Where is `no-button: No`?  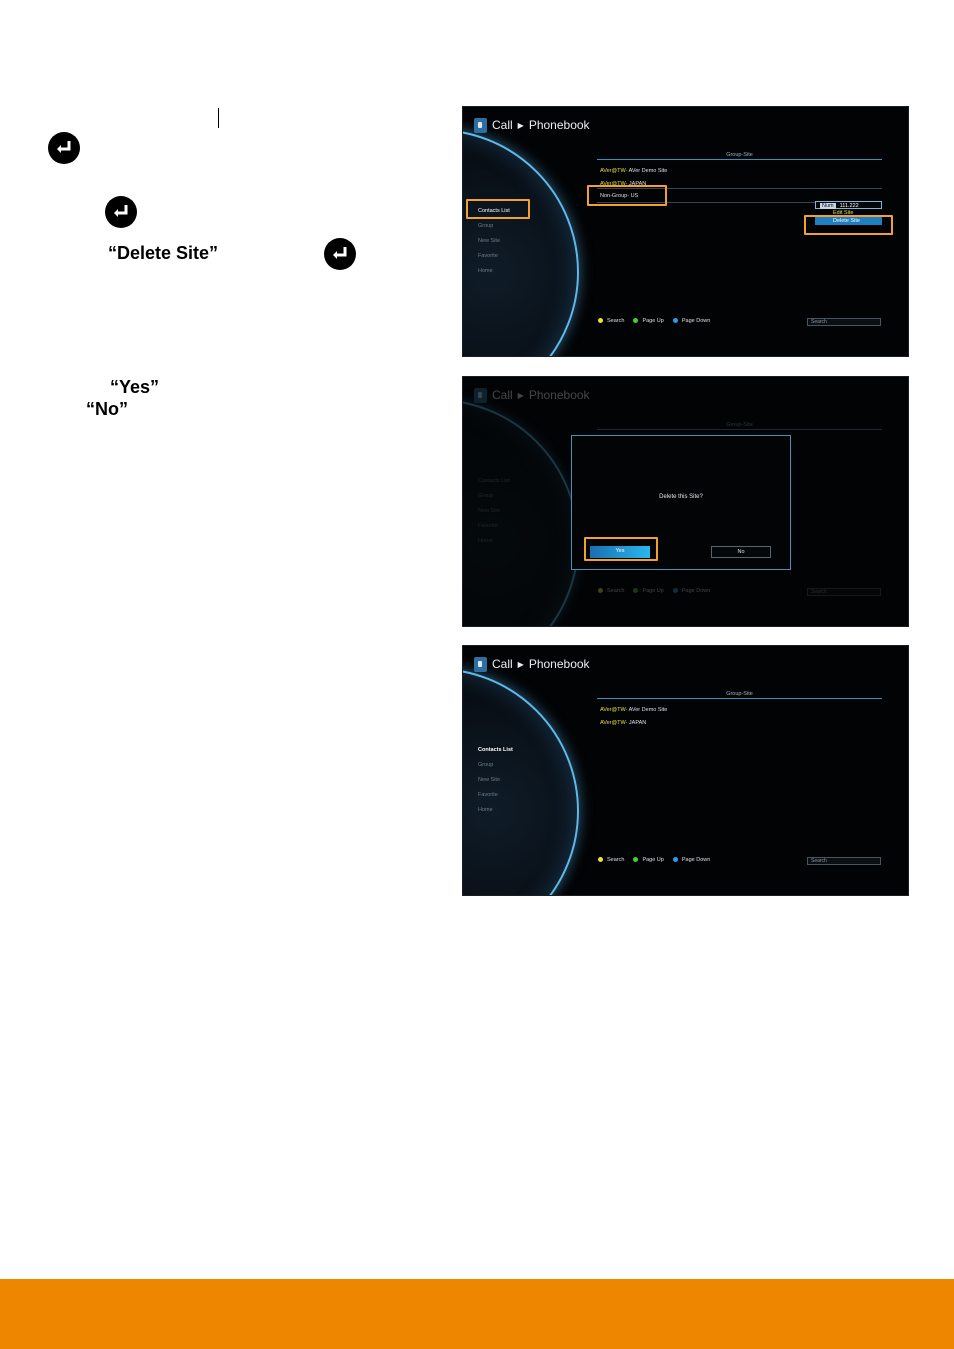 no-button: No is located at coordinates (741, 552).